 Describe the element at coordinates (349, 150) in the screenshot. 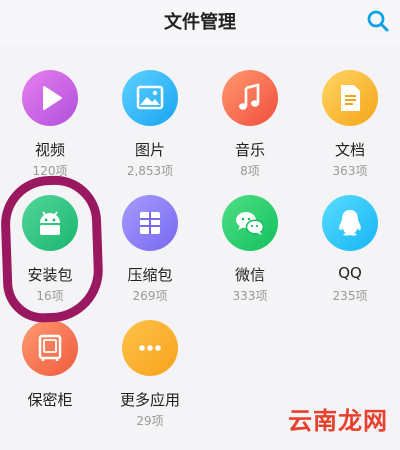

I see `category-label: 文档` at that location.